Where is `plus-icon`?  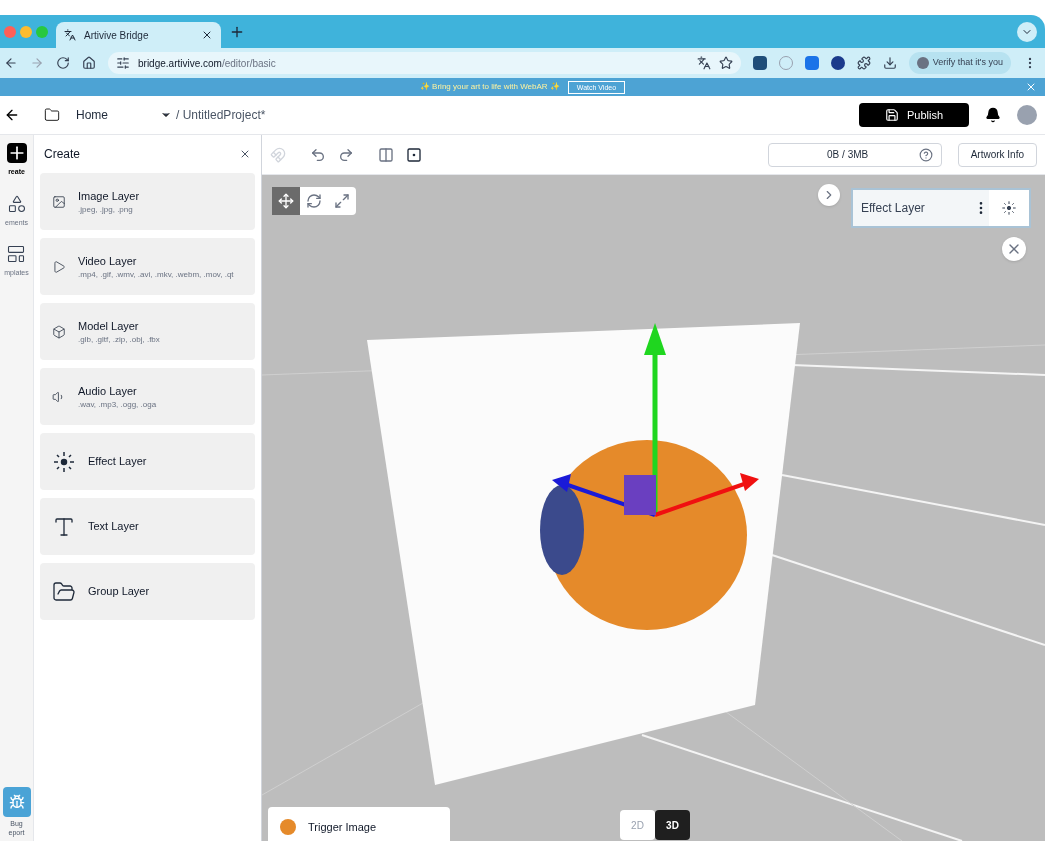
plus-icon is located at coordinates (16, 153).